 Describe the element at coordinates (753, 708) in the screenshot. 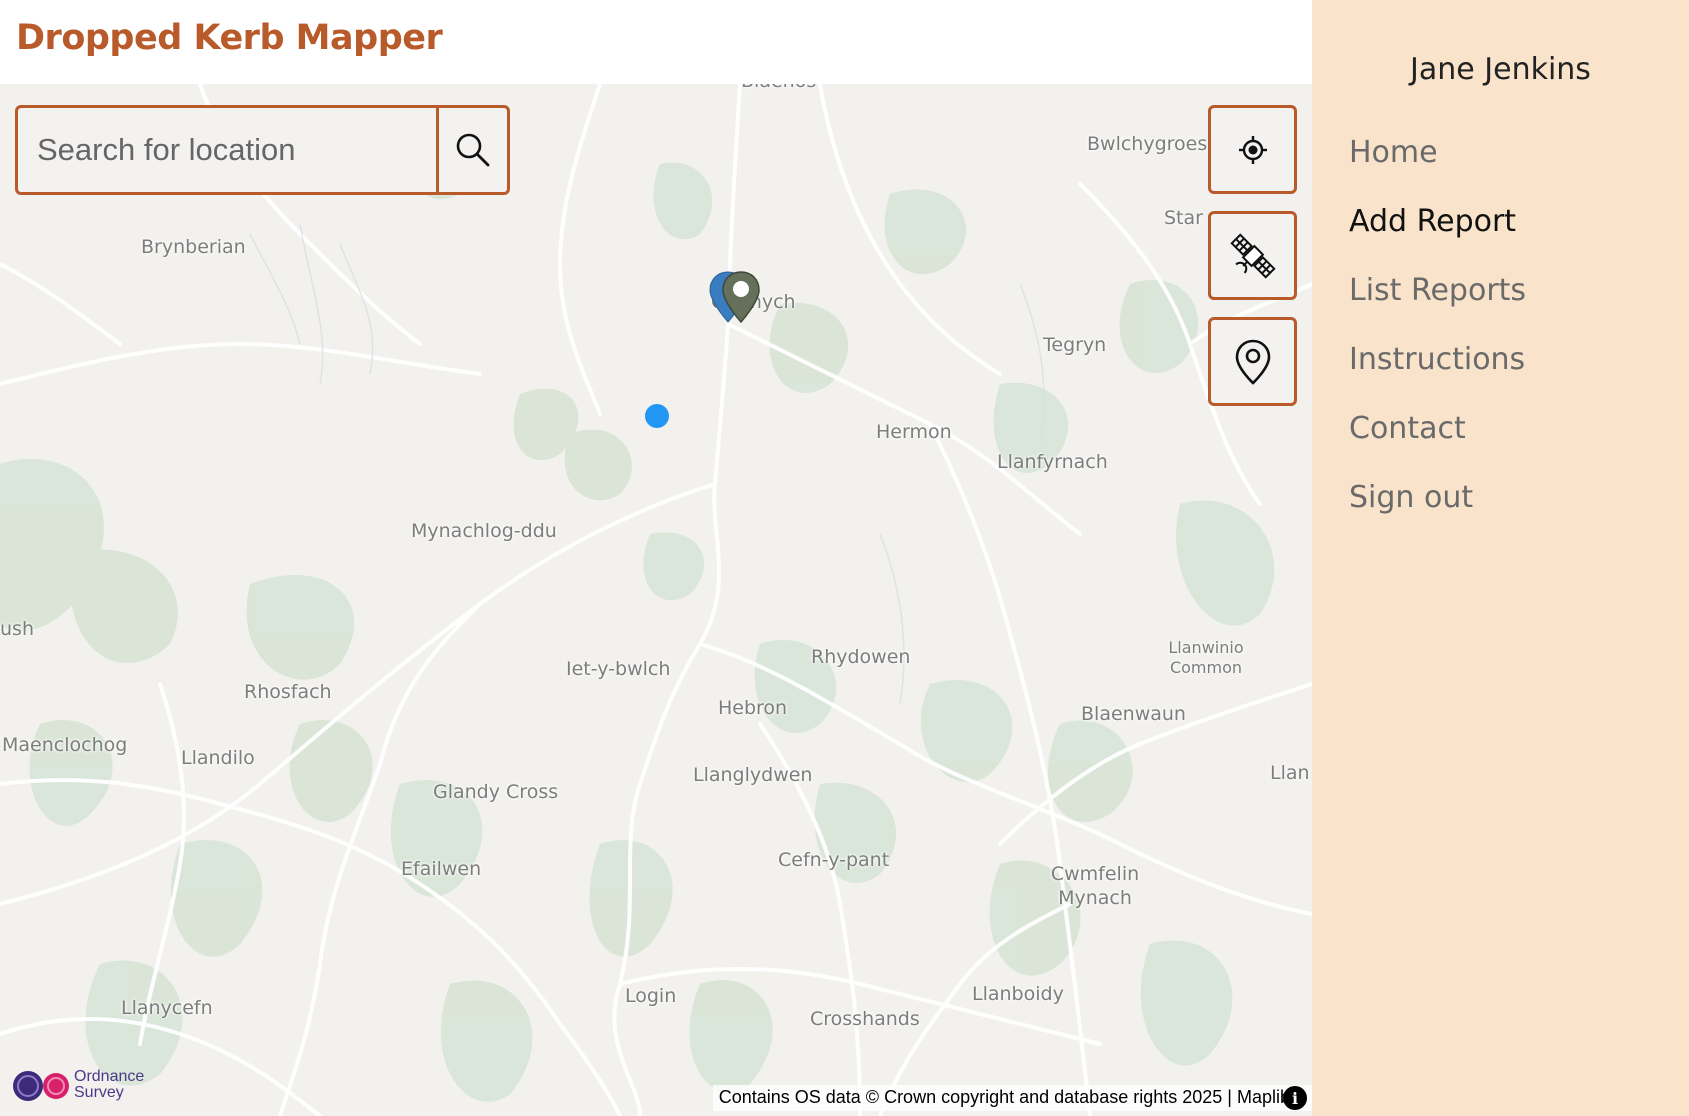

I see `place-label: Hebron` at that location.